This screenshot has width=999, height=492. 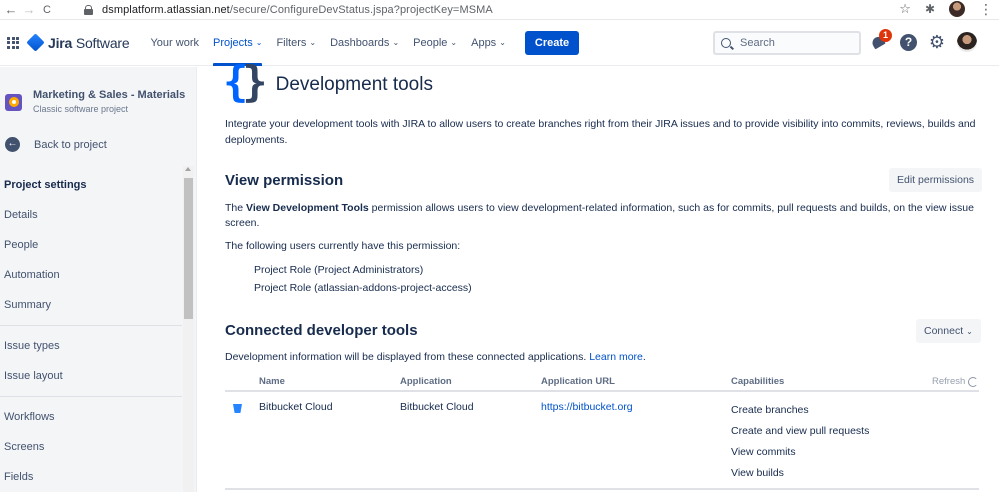 I want to click on nav-apps: Apps ⌄, so click(x=488, y=43).